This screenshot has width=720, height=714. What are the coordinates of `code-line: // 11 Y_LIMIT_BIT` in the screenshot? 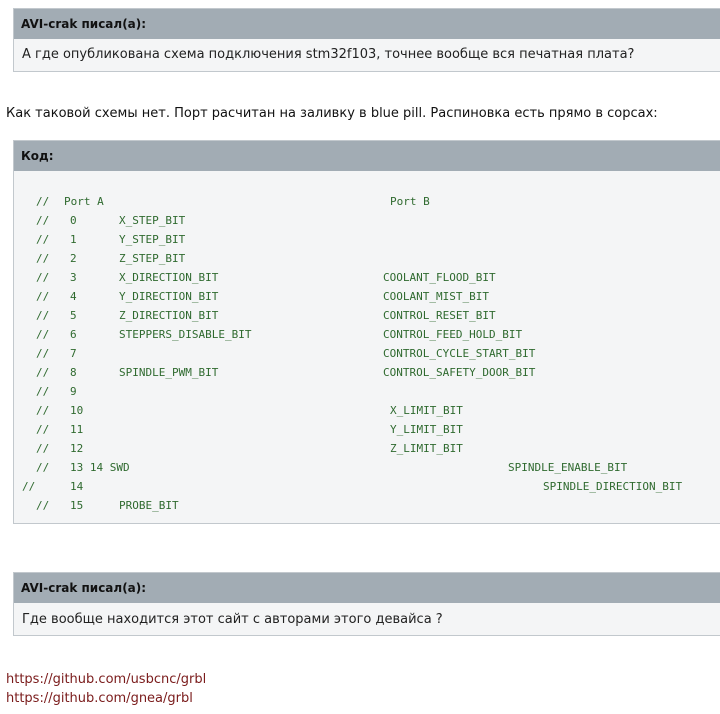 It's located at (367, 429).